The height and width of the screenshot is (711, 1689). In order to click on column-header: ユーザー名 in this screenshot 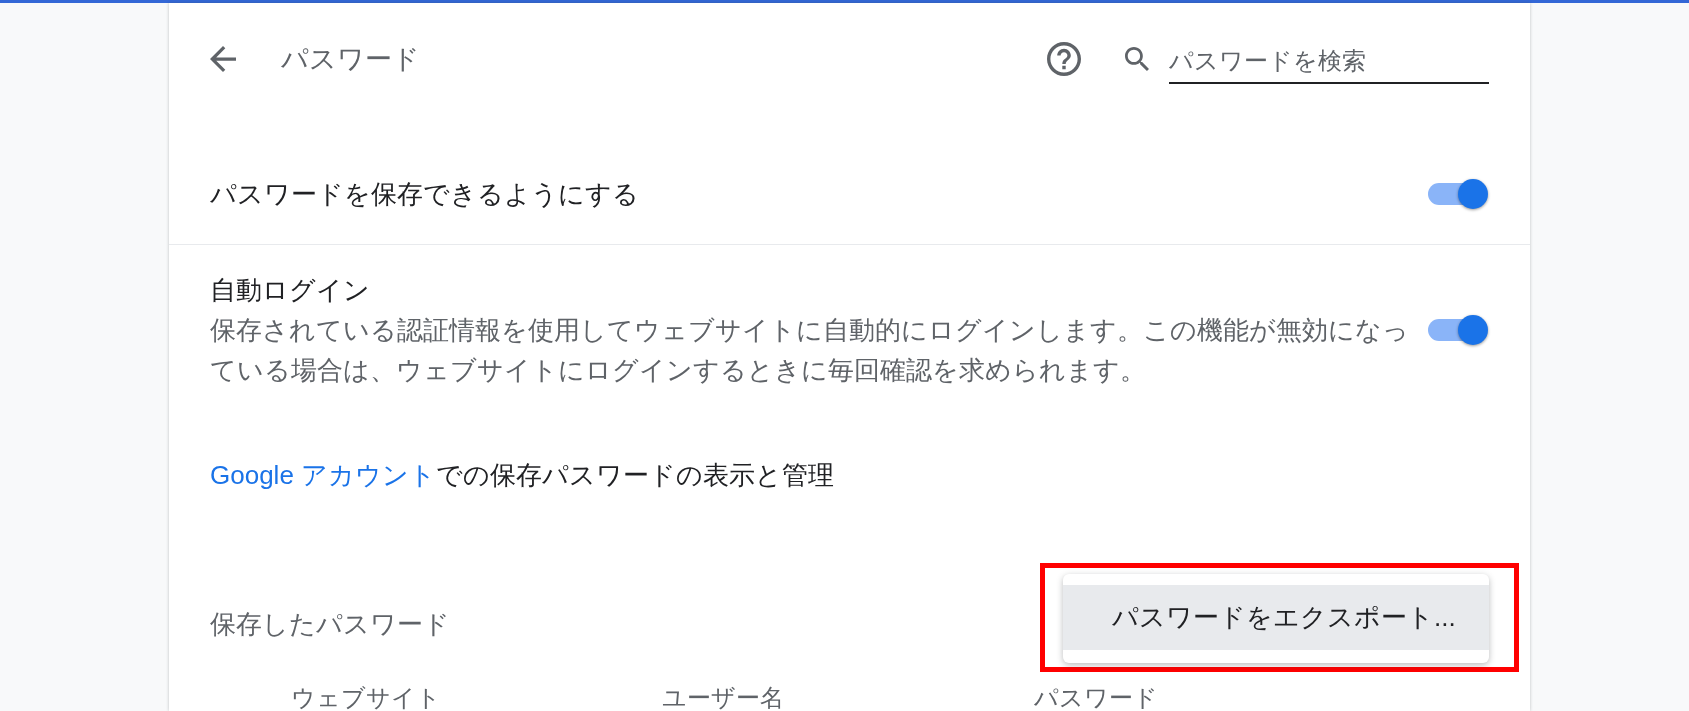, I will do `click(723, 698)`.